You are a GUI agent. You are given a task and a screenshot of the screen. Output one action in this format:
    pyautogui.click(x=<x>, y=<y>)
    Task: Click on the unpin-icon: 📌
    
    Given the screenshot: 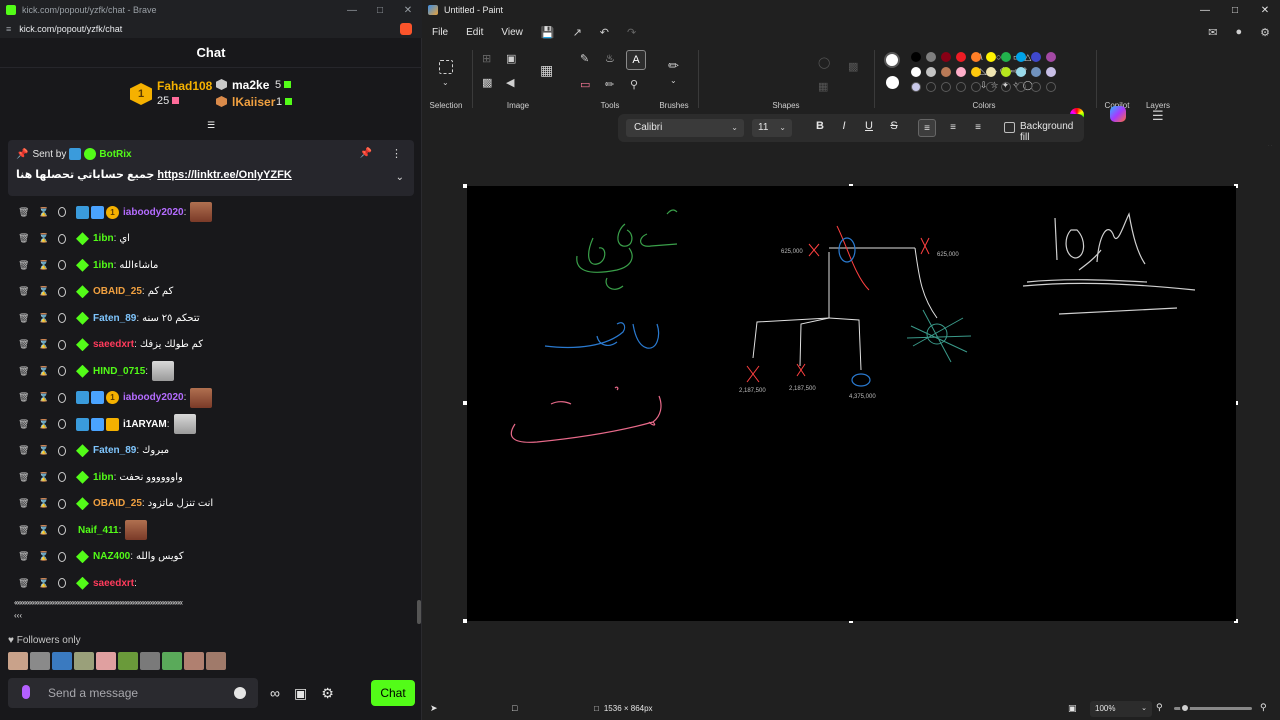 What is the action you would take?
    pyautogui.click(x=366, y=153)
    